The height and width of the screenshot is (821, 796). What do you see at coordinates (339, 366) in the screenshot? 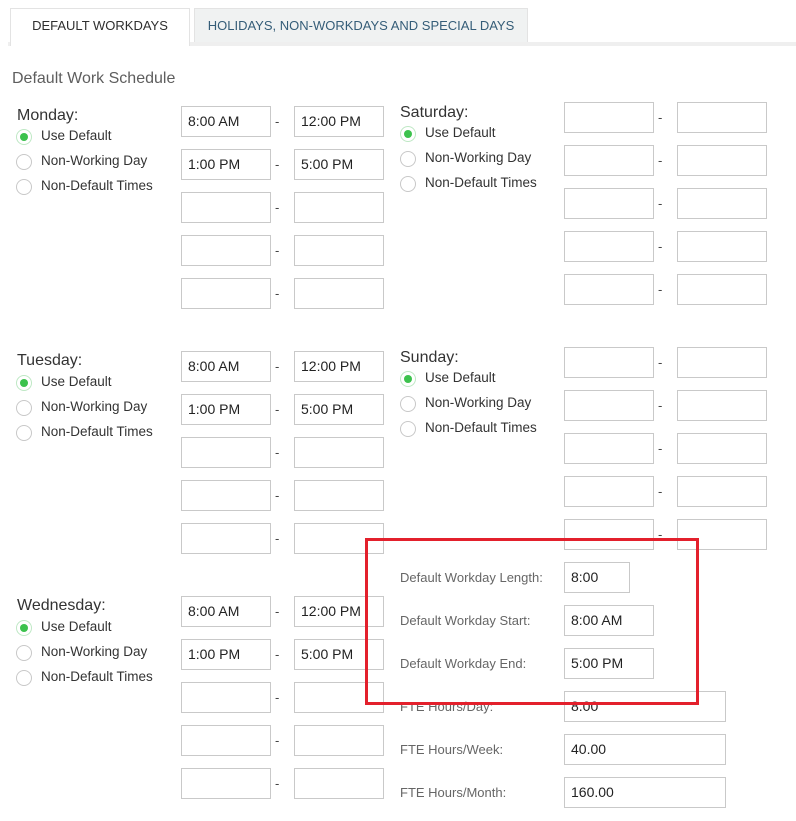
I see `tuesday-end-time-1: 12:00 PM` at bounding box center [339, 366].